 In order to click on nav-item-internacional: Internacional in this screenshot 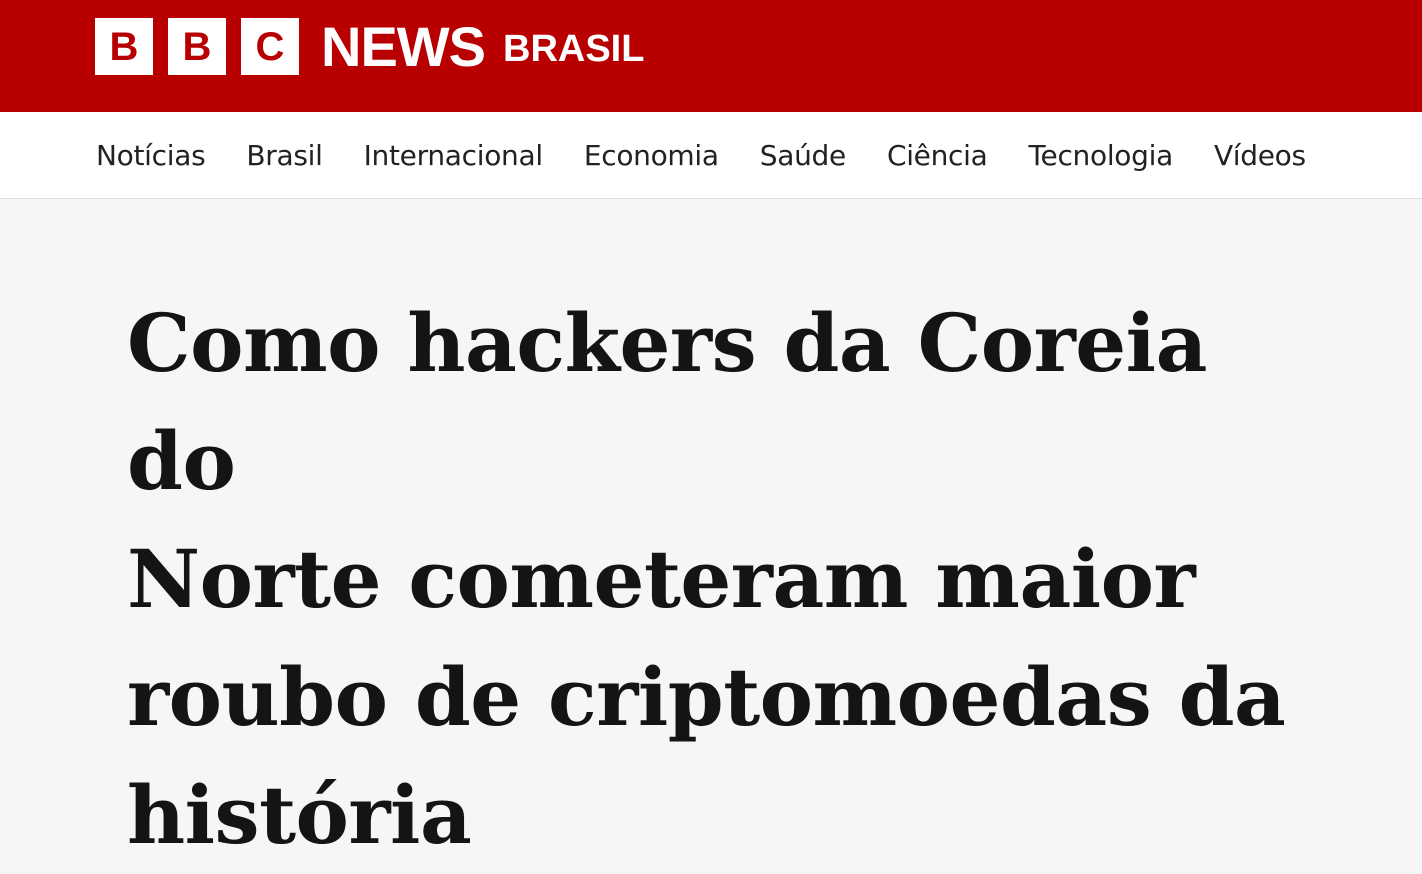, I will do `click(454, 155)`.